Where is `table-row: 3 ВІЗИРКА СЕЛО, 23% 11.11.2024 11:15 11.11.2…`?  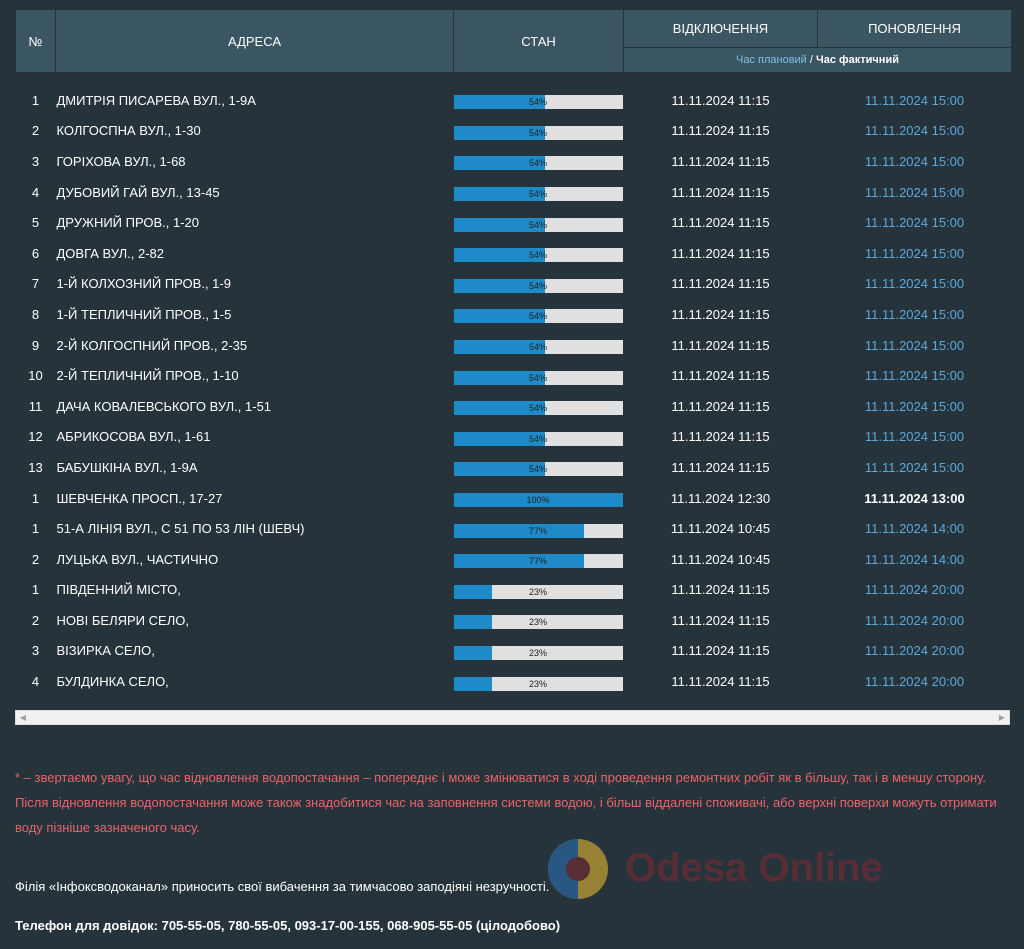 table-row: 3 ВІЗИРКА СЕЛО, 23% 11.11.2024 11:15 11.11.2… is located at coordinates (514, 651).